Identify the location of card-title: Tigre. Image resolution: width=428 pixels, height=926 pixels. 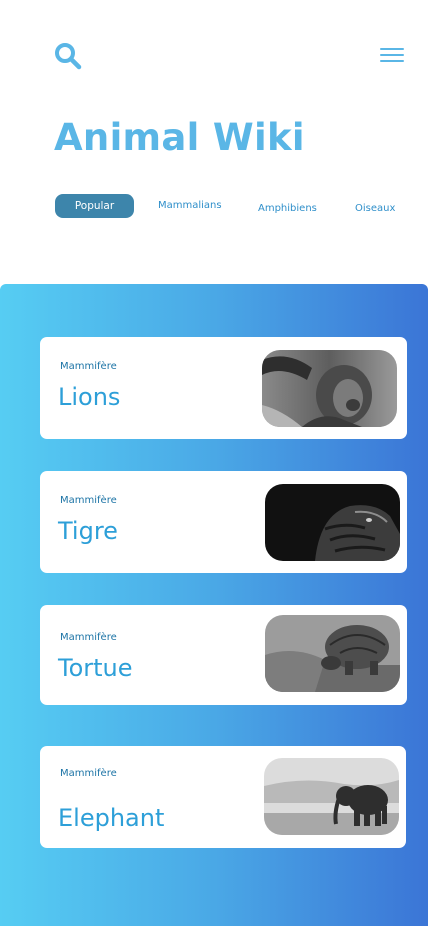
(88, 531).